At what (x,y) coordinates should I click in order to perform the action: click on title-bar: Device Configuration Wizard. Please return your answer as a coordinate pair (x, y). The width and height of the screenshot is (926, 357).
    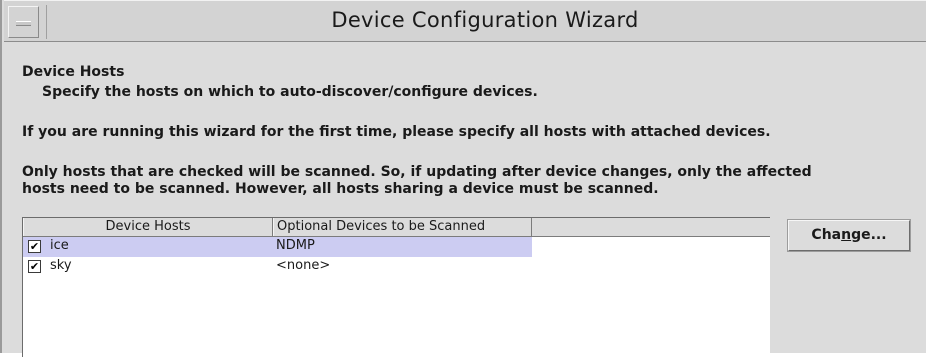
    Looking at the image, I should click on (465, 21).